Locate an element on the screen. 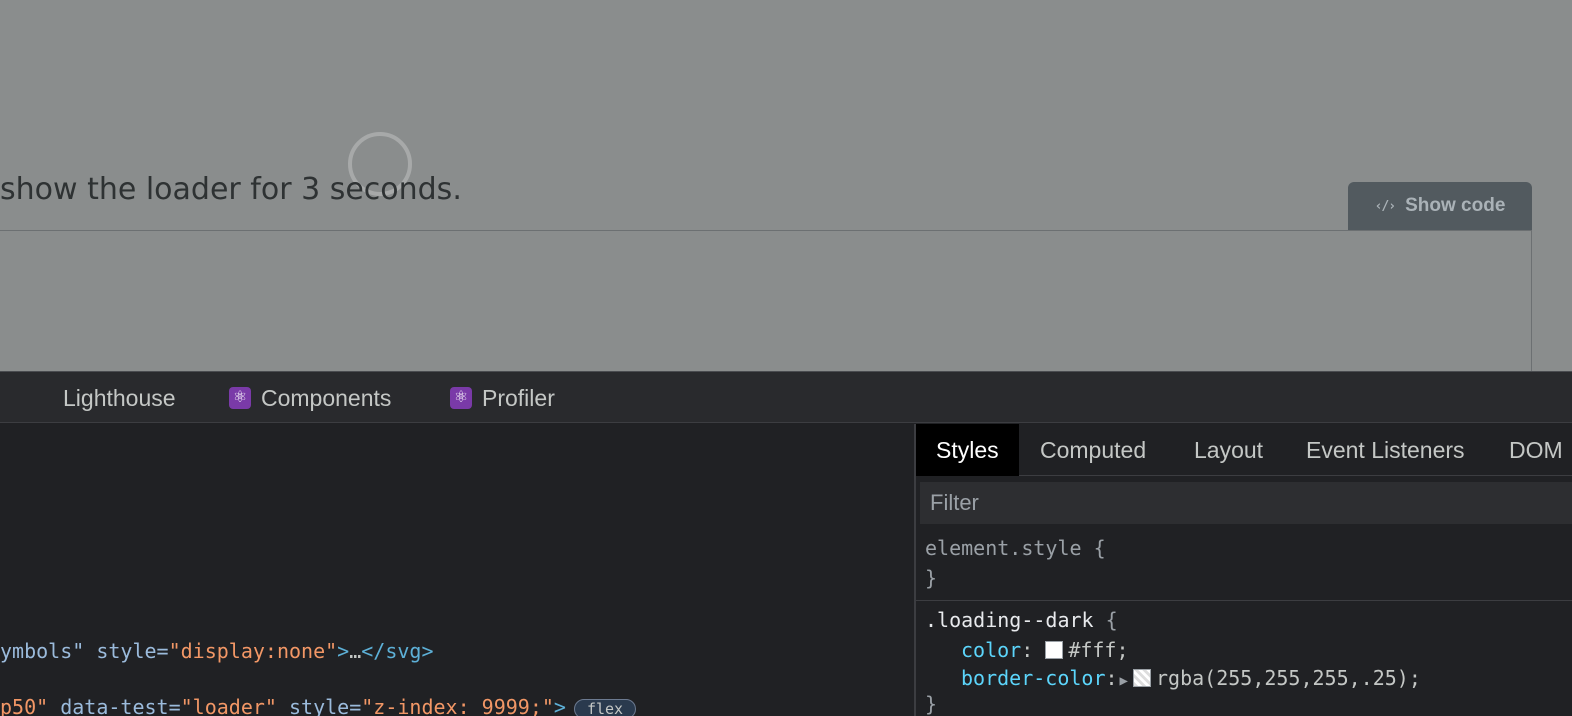  tab-label: Components is located at coordinates (326, 397).